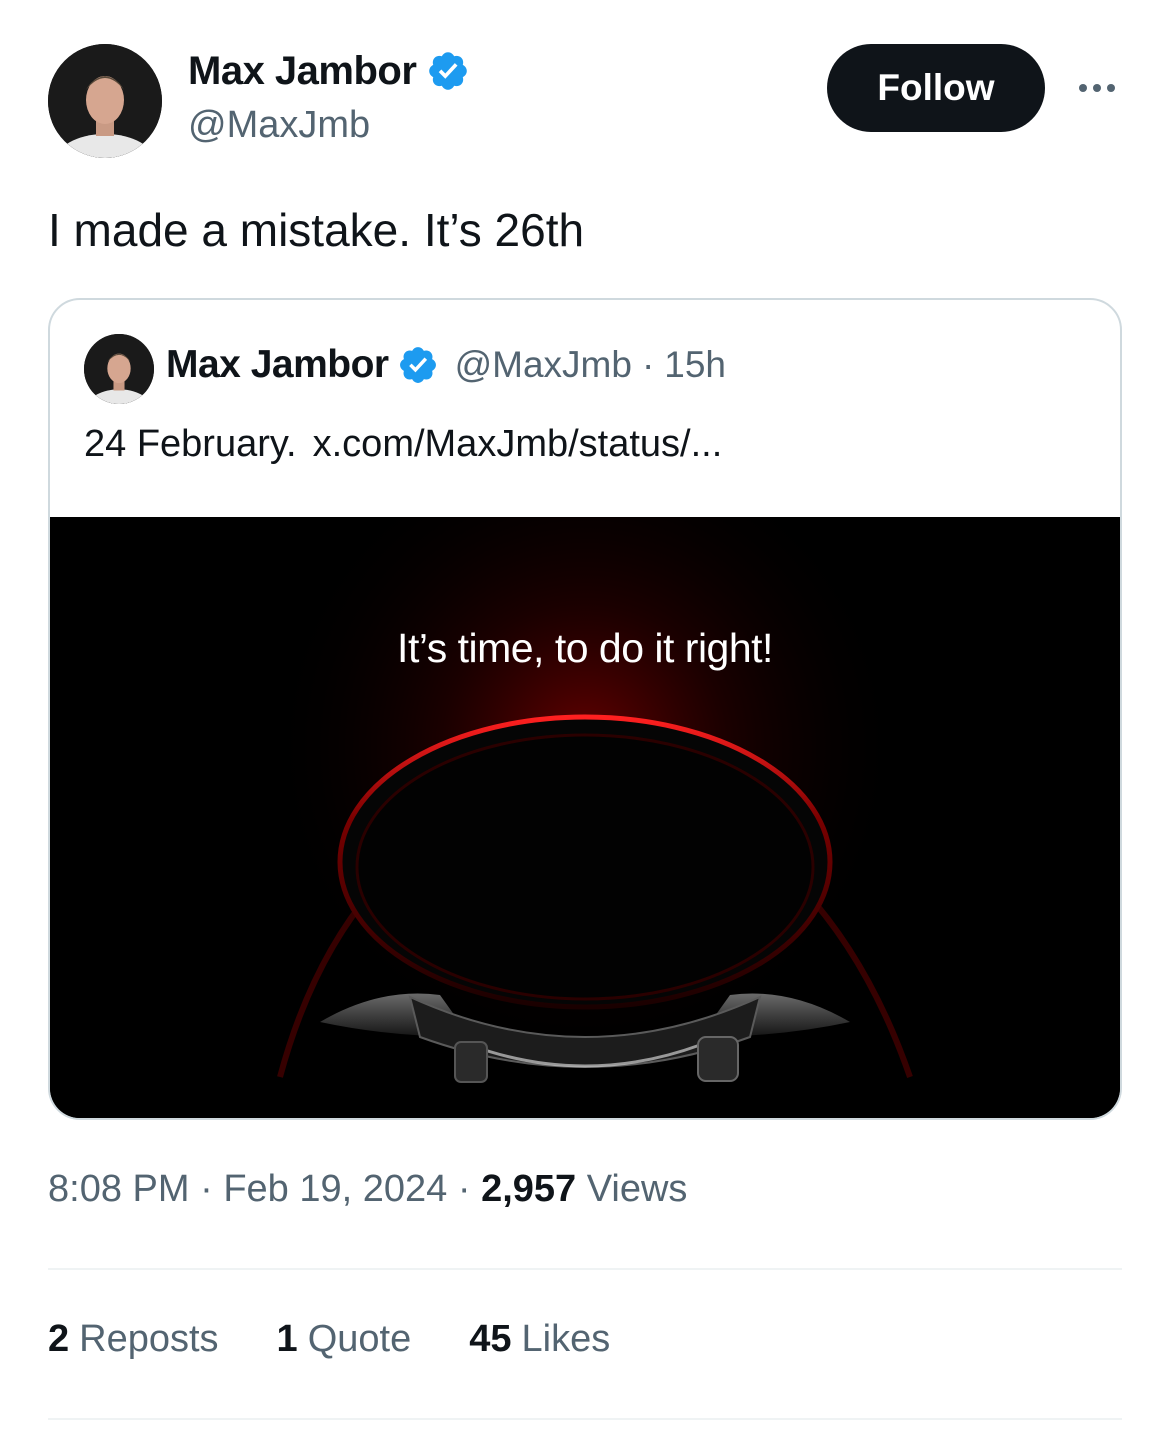 The image size is (1170, 1437). Describe the element at coordinates (1097, 88) in the screenshot. I see `more-options-icon` at that location.